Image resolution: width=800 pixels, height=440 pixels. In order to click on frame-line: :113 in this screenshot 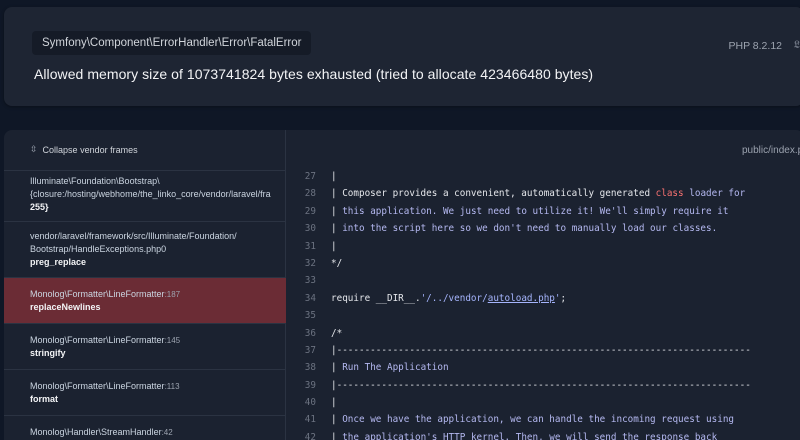, I will do `click(172, 386)`.